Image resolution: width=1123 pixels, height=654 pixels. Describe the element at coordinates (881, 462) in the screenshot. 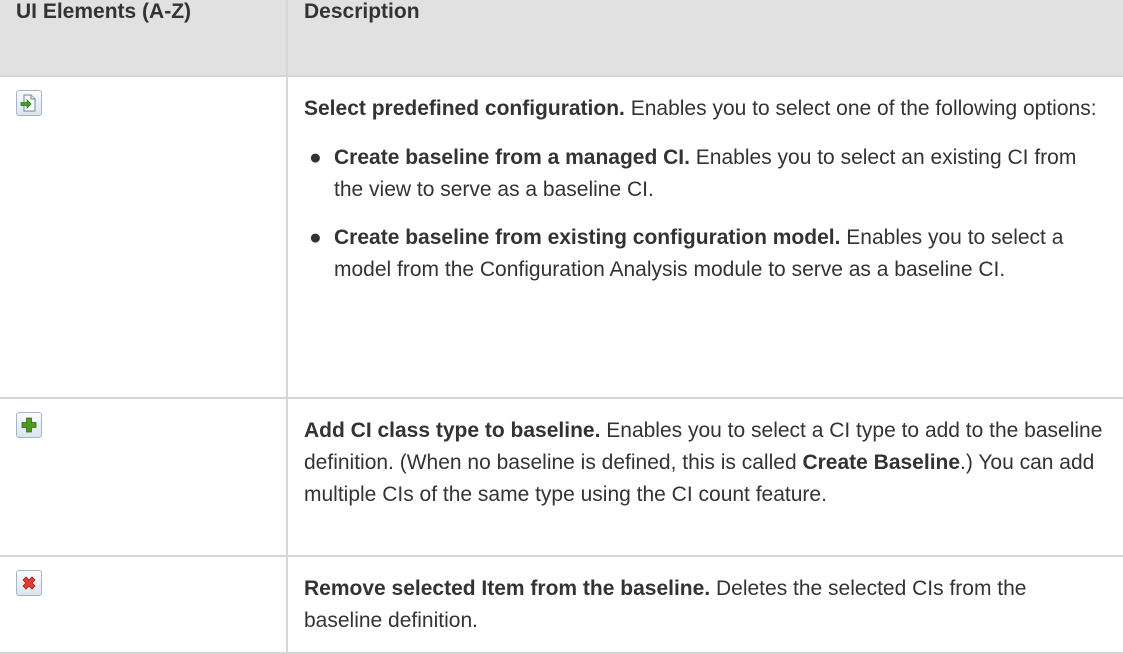

I see `row-emphasis: Create Baseline` at that location.